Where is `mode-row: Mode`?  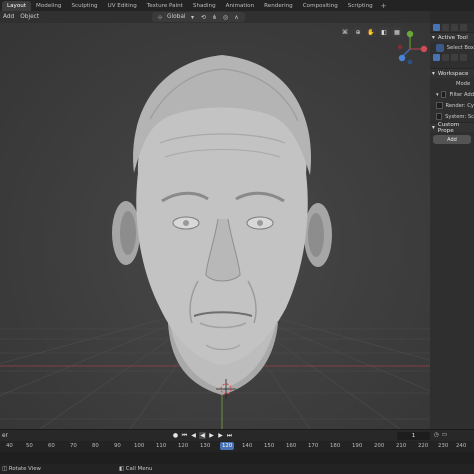
mode-row: Mode is located at coordinates (452, 83).